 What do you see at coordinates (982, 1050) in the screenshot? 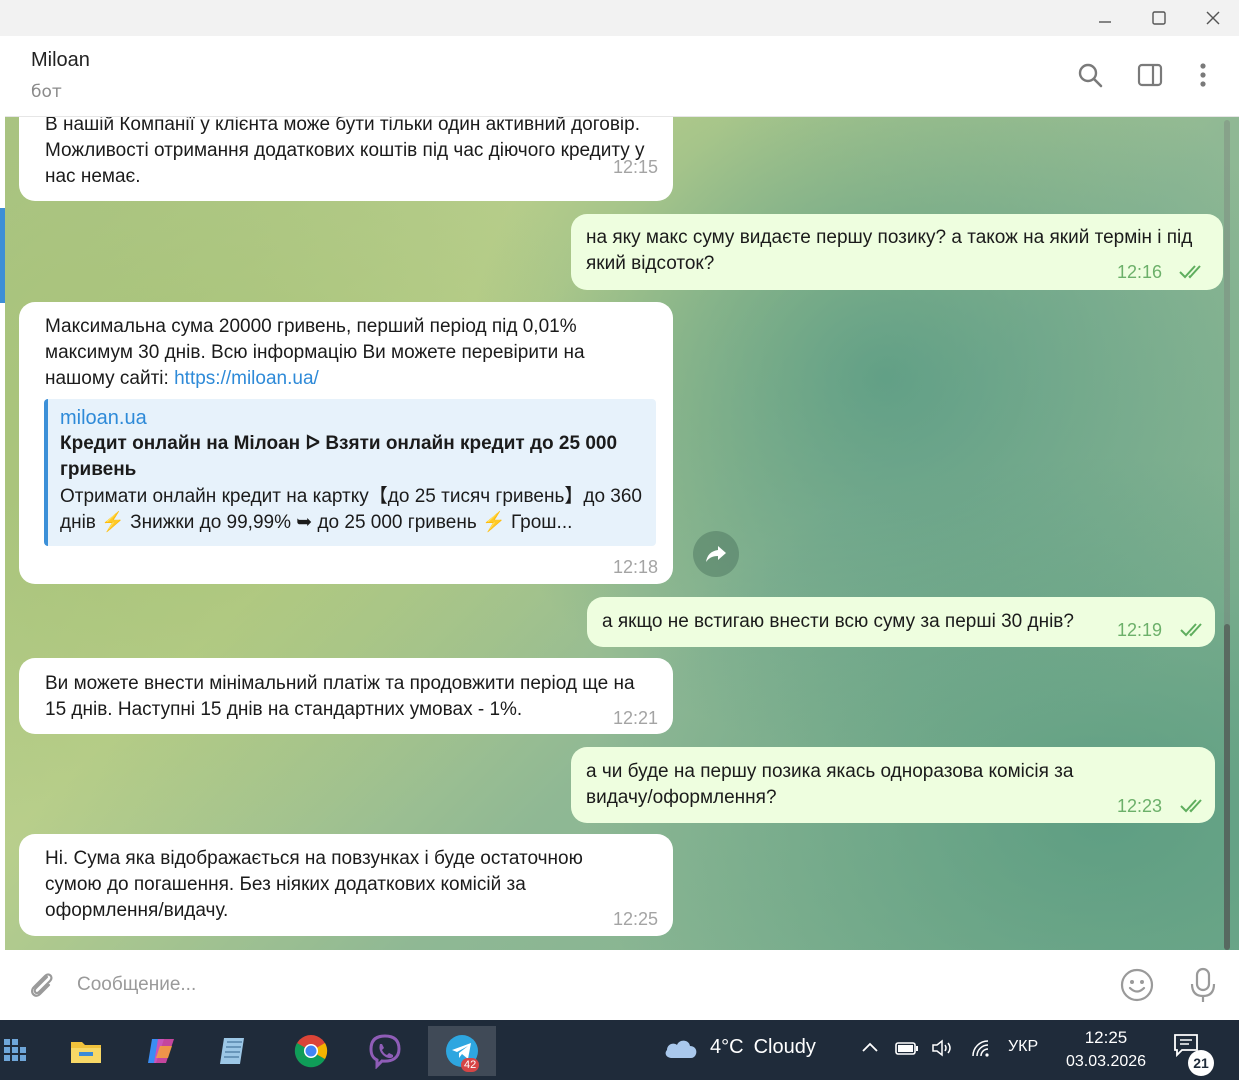
I see `wifi-icon` at bounding box center [982, 1050].